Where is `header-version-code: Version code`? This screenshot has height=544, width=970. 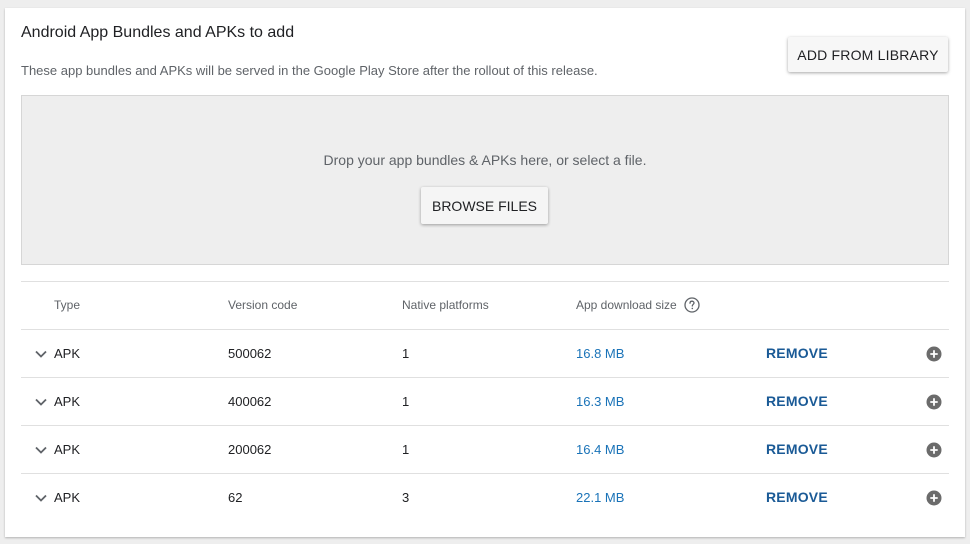
header-version-code: Version code is located at coordinates (263, 305).